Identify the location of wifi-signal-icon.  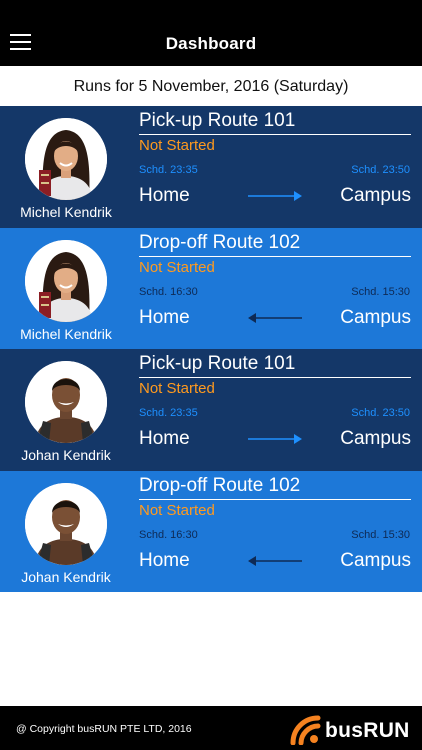
(305, 730).